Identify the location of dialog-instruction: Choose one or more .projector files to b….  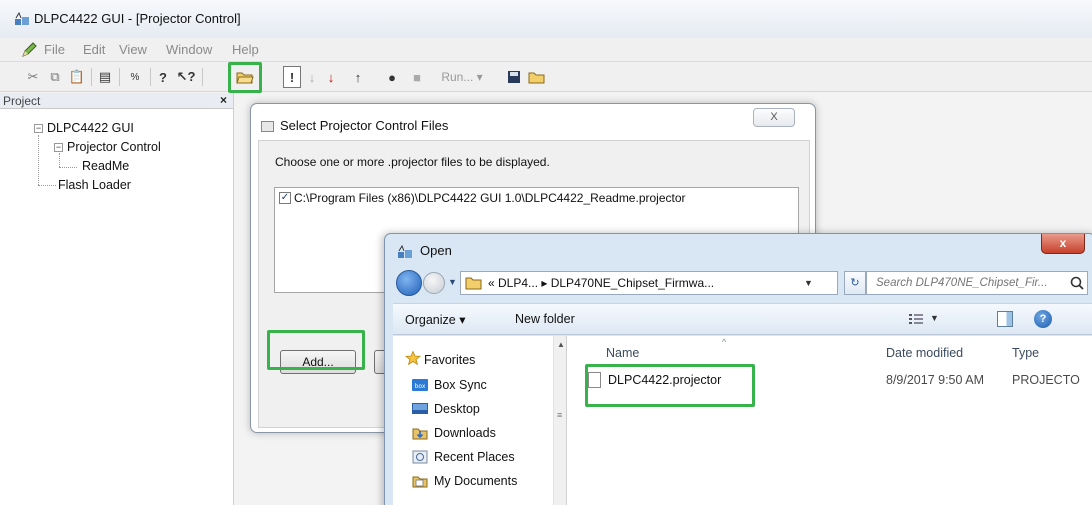
(412, 162).